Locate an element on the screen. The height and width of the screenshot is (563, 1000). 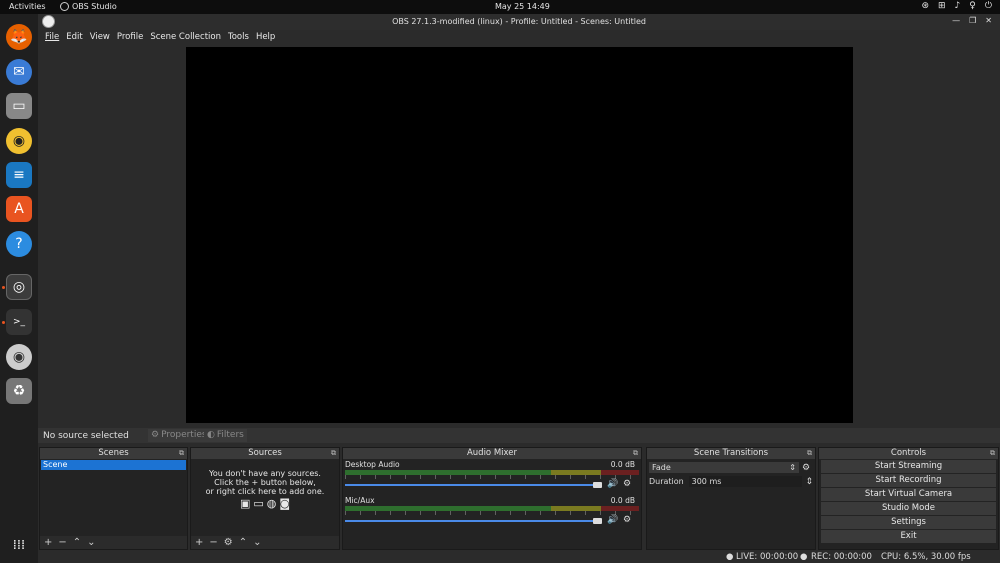
minimize-icon: — is located at coordinates (956, 20).